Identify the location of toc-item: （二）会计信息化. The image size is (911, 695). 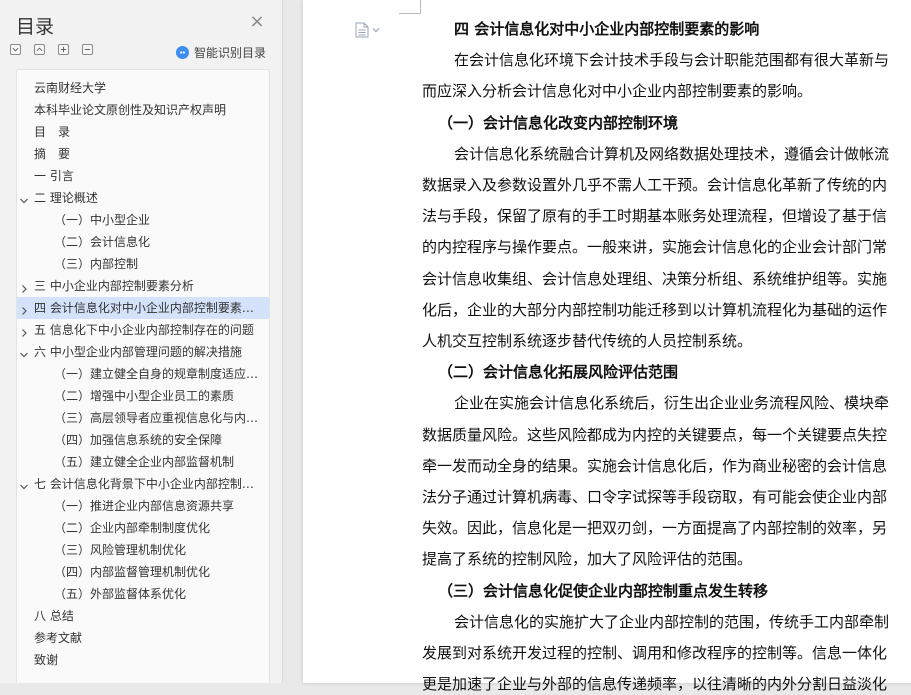
(143, 242).